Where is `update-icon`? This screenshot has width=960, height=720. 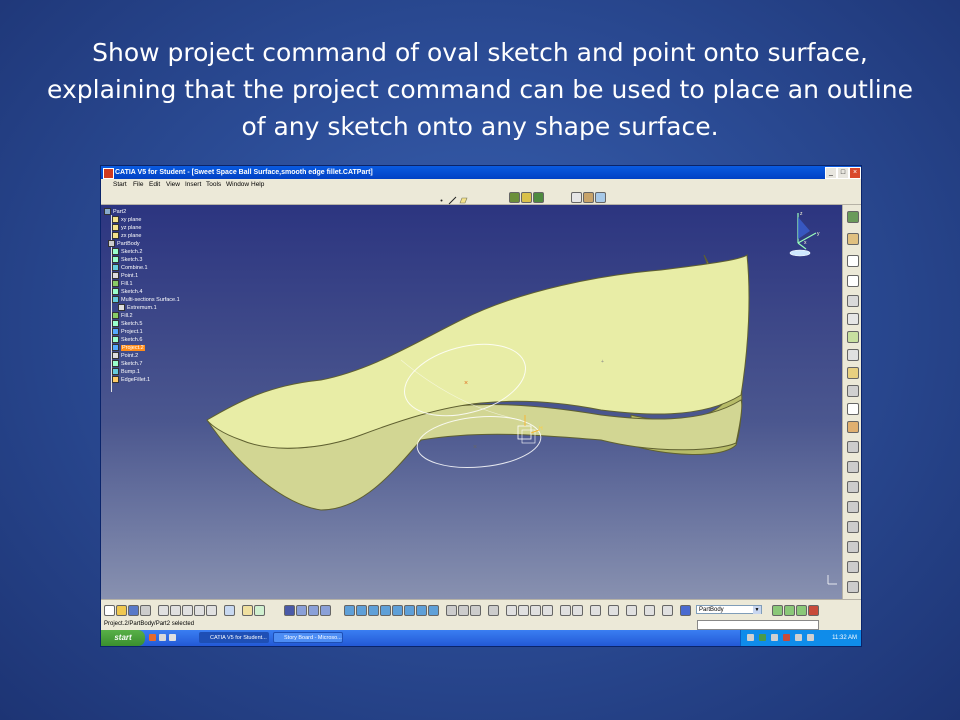 update-icon is located at coordinates (538, 197).